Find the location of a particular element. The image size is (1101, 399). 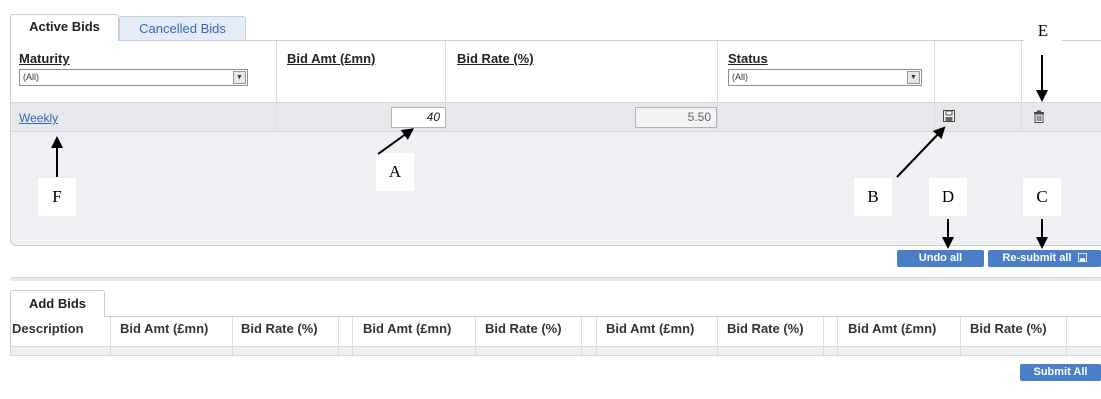

arrow-b is located at coordinates (921, 152).